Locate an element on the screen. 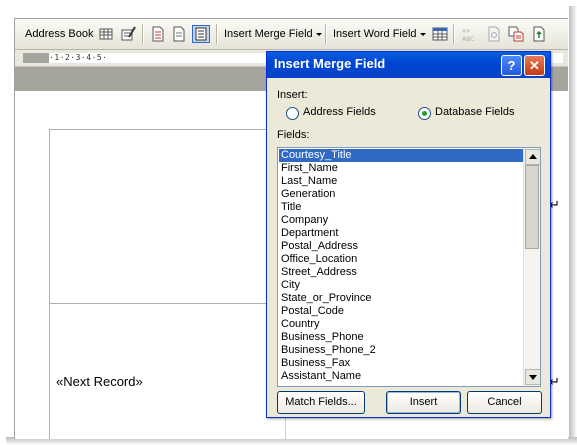 The width and height of the screenshot is (577, 445). field-list-item: Business_Fax is located at coordinates (401, 363).